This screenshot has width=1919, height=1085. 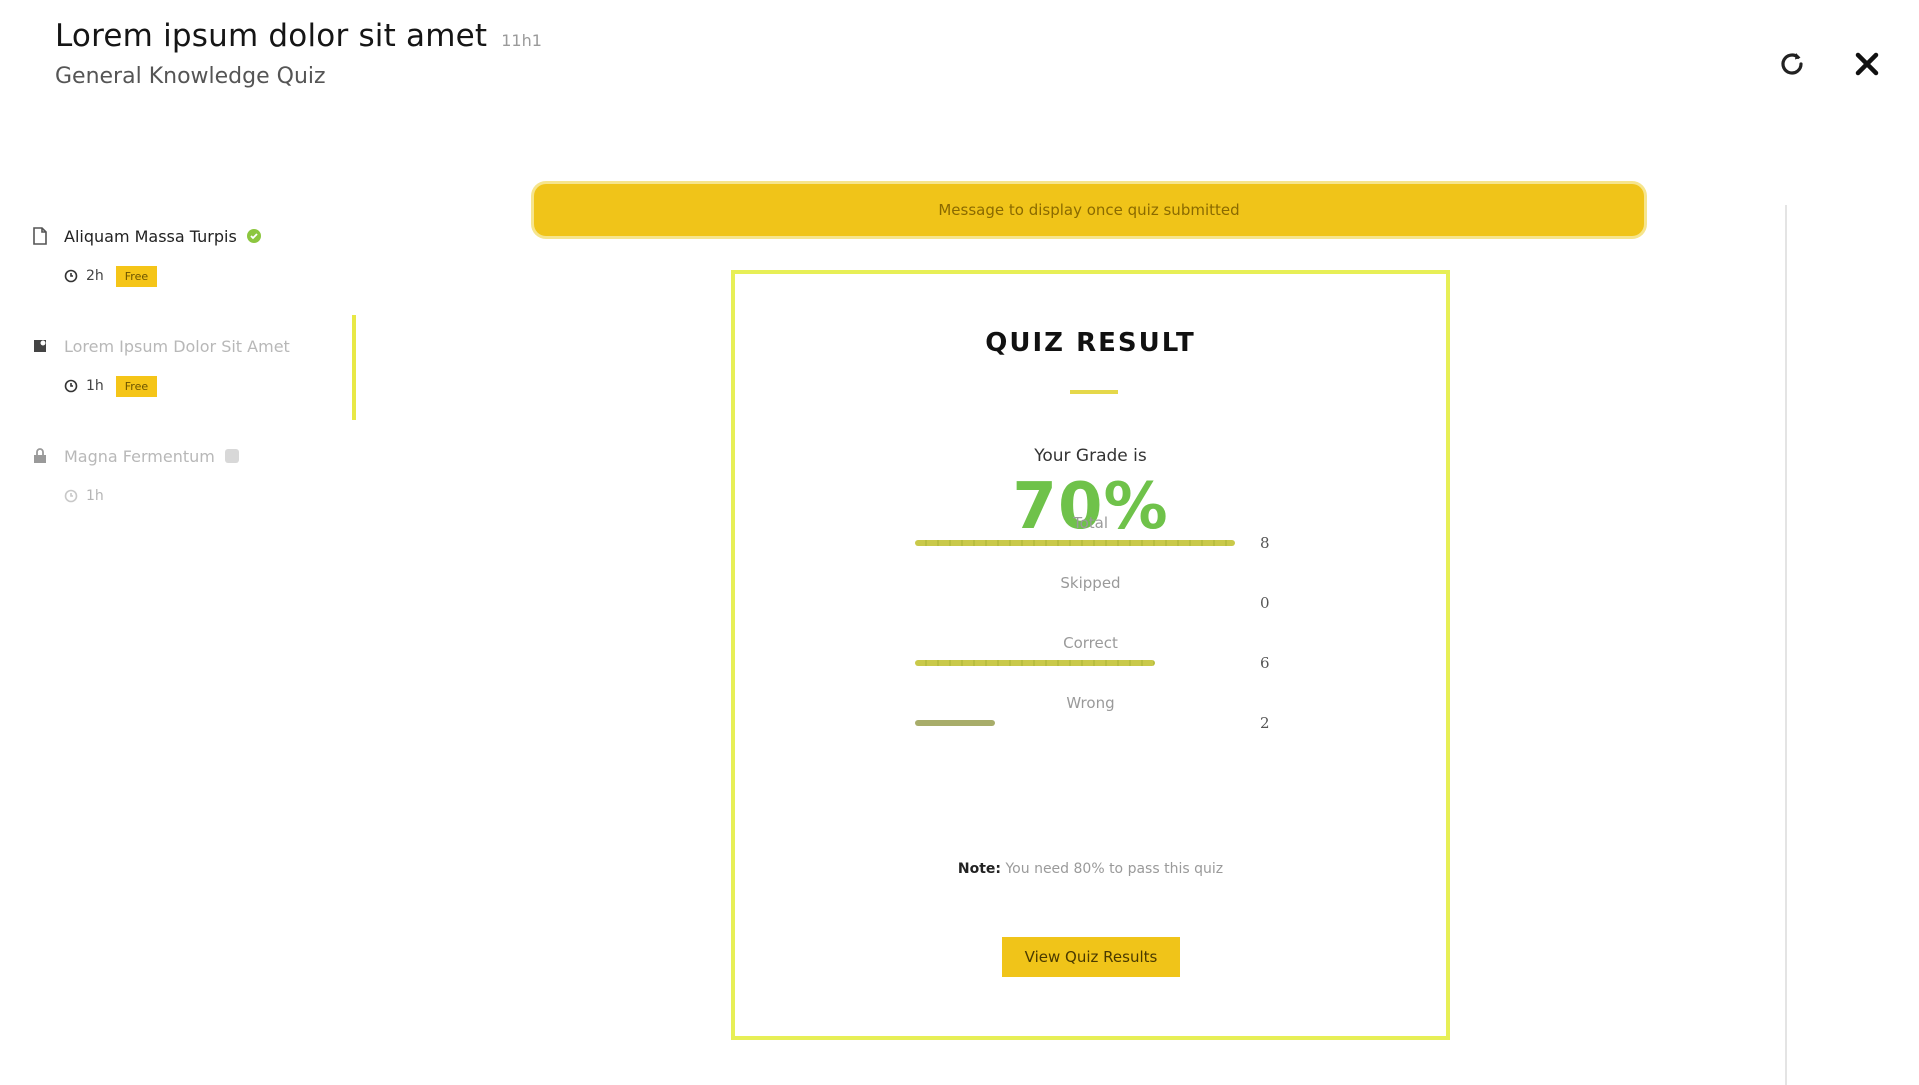 What do you see at coordinates (1090, 539) in the screenshot?
I see `stat-total: Total 8` at bounding box center [1090, 539].